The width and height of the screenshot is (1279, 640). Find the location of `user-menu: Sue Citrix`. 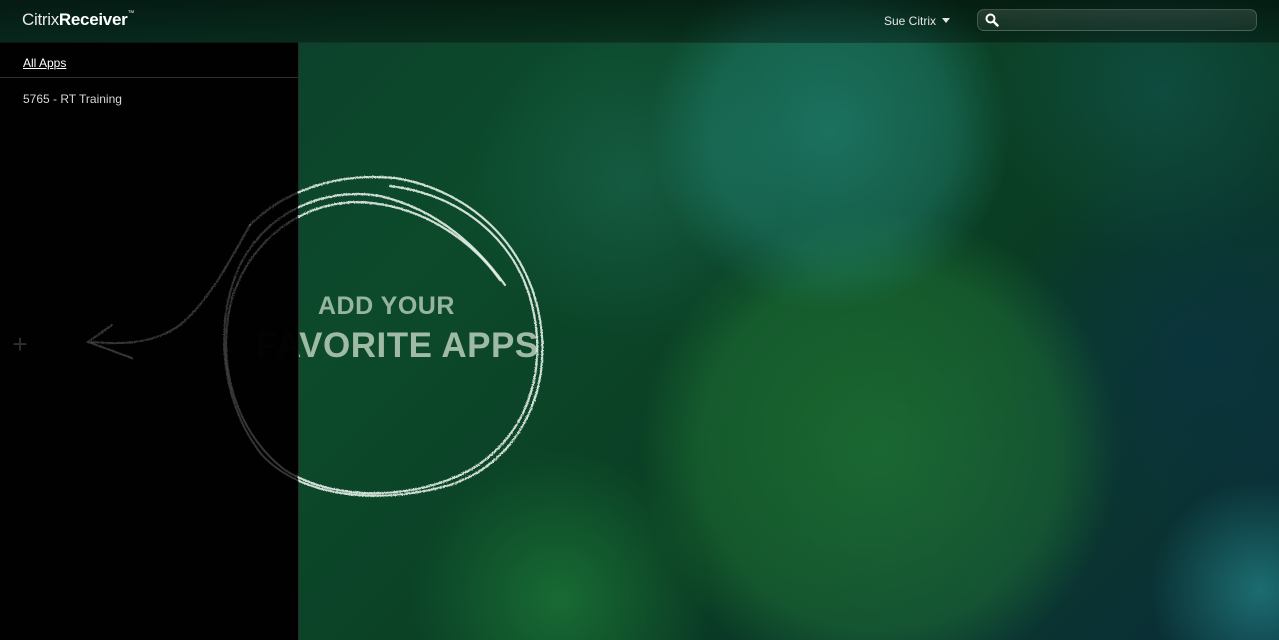

user-menu: Sue Citrix is located at coordinates (917, 21).